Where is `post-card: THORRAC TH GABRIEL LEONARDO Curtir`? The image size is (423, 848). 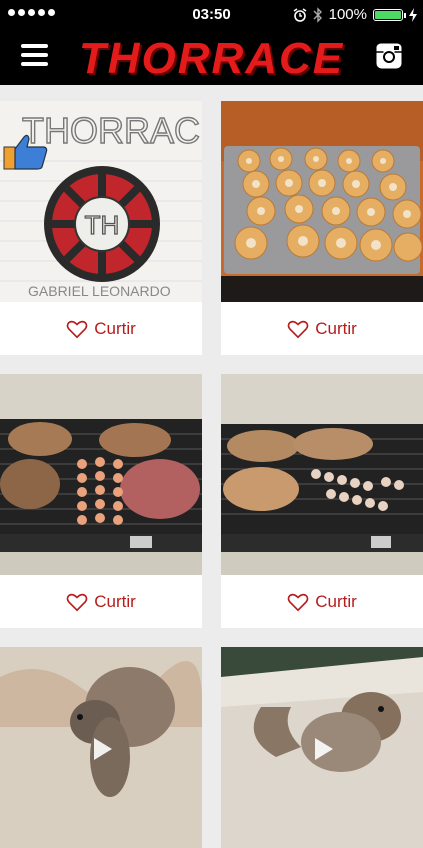 post-card: THORRAC TH GABRIEL LEONARDO Curtir is located at coordinates (101, 228).